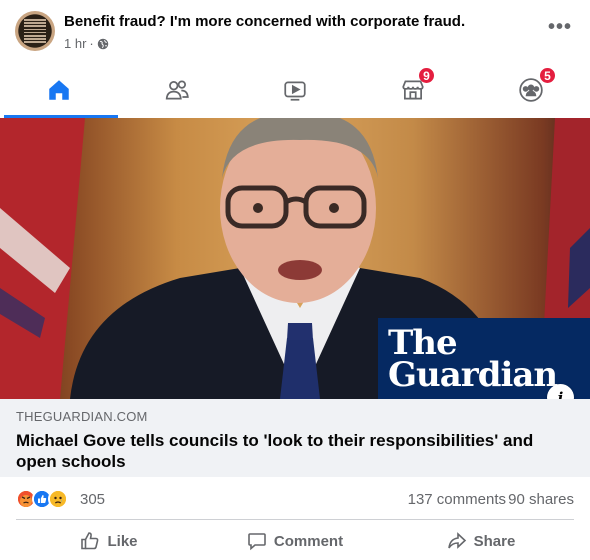 This screenshot has width=590, height=560. What do you see at coordinates (547, 75) in the screenshot?
I see `groups-badge: 5` at bounding box center [547, 75].